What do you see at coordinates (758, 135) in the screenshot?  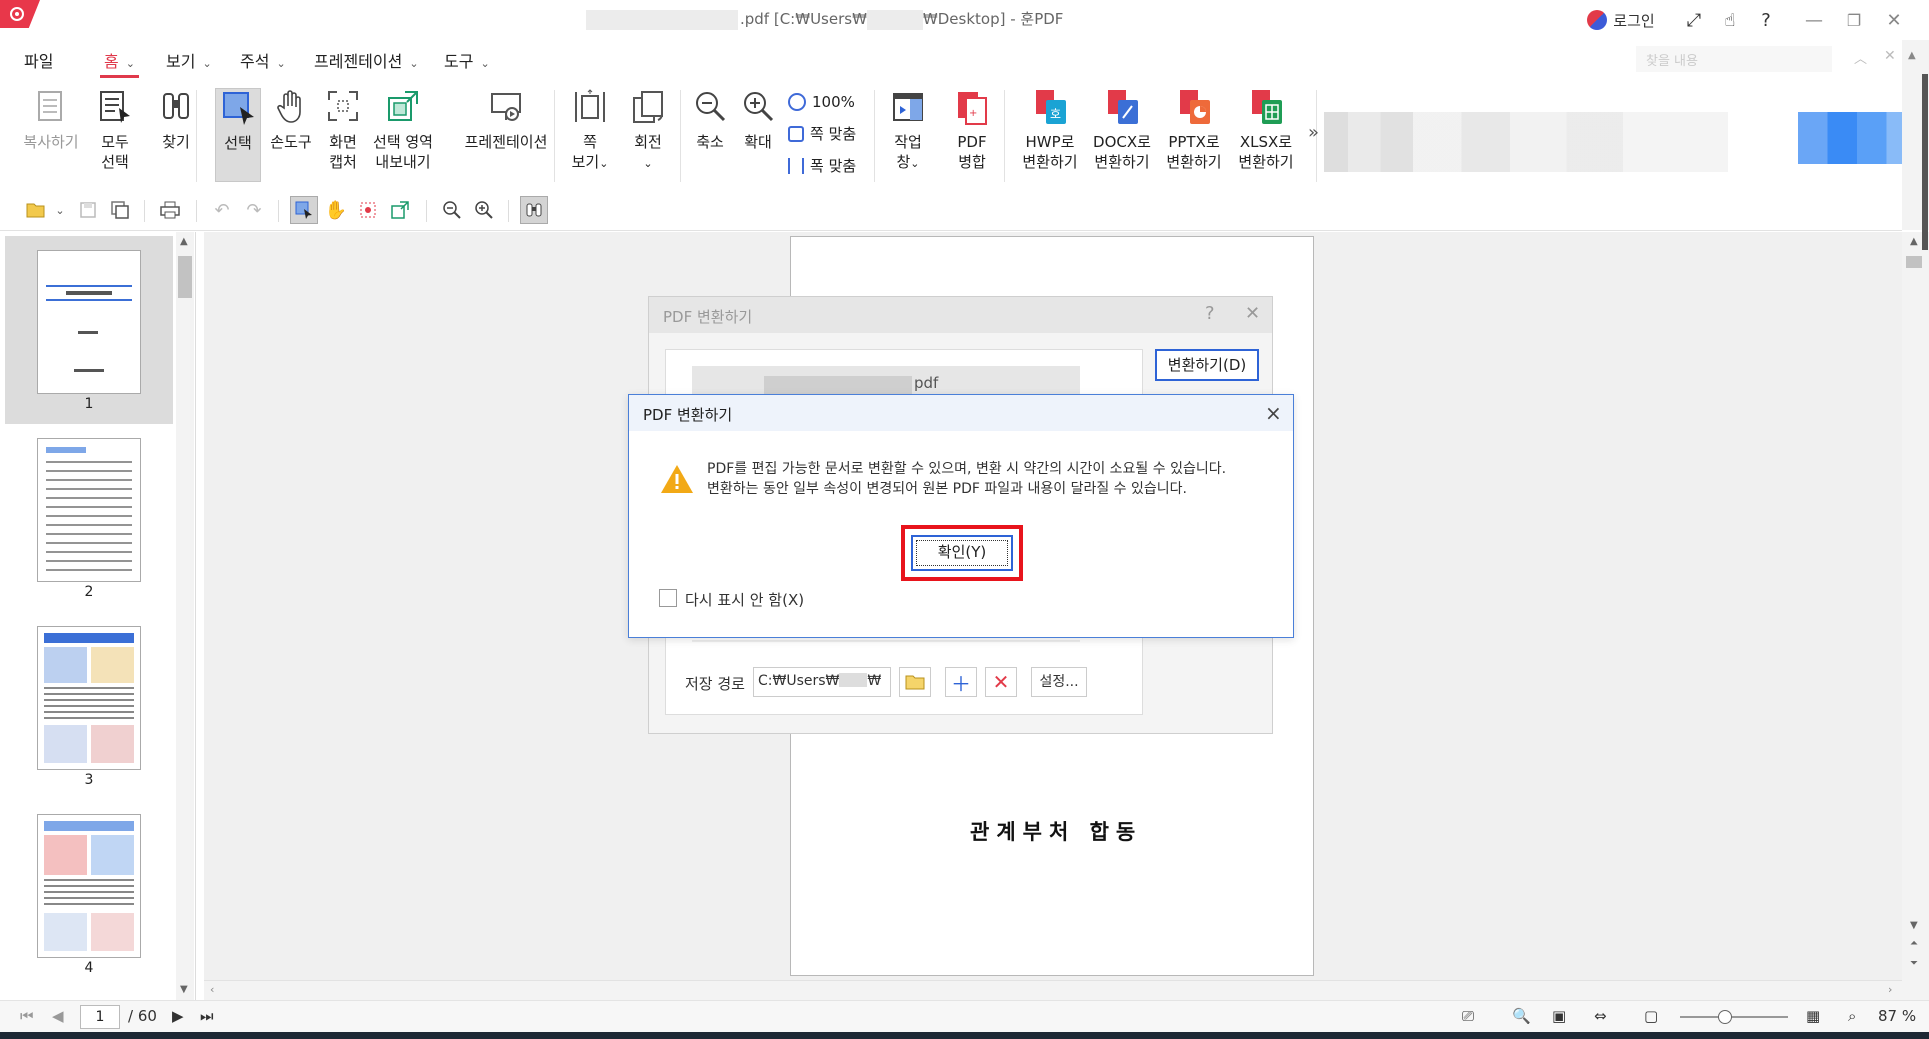 I see `zoom-in-button: 확대` at bounding box center [758, 135].